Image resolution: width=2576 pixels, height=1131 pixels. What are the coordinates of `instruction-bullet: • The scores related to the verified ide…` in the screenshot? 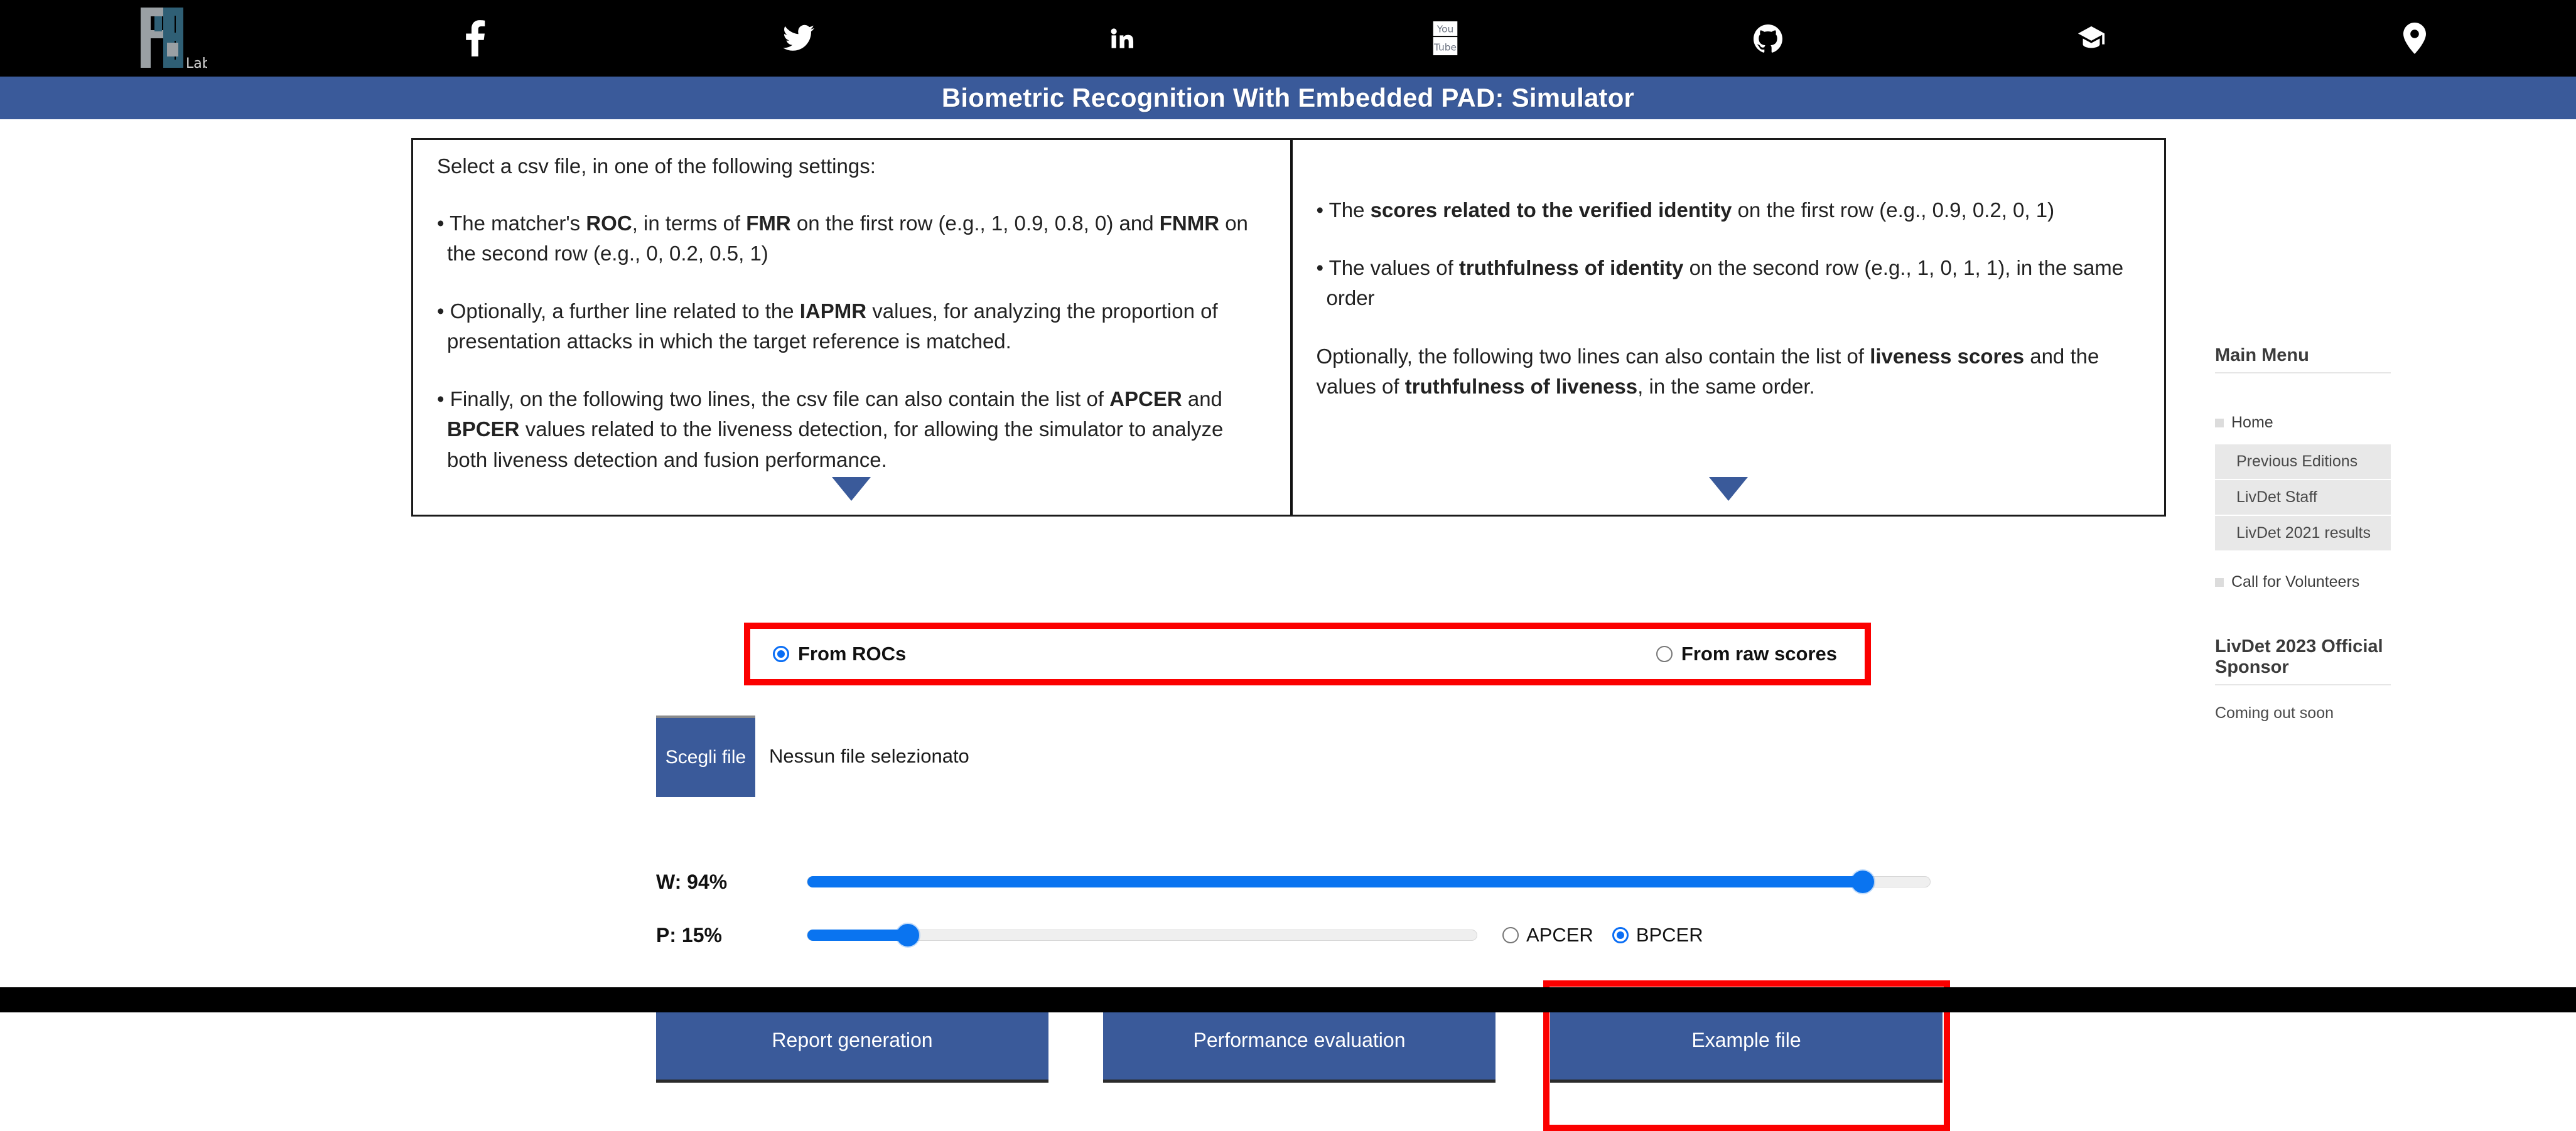 It's located at (1685, 210).